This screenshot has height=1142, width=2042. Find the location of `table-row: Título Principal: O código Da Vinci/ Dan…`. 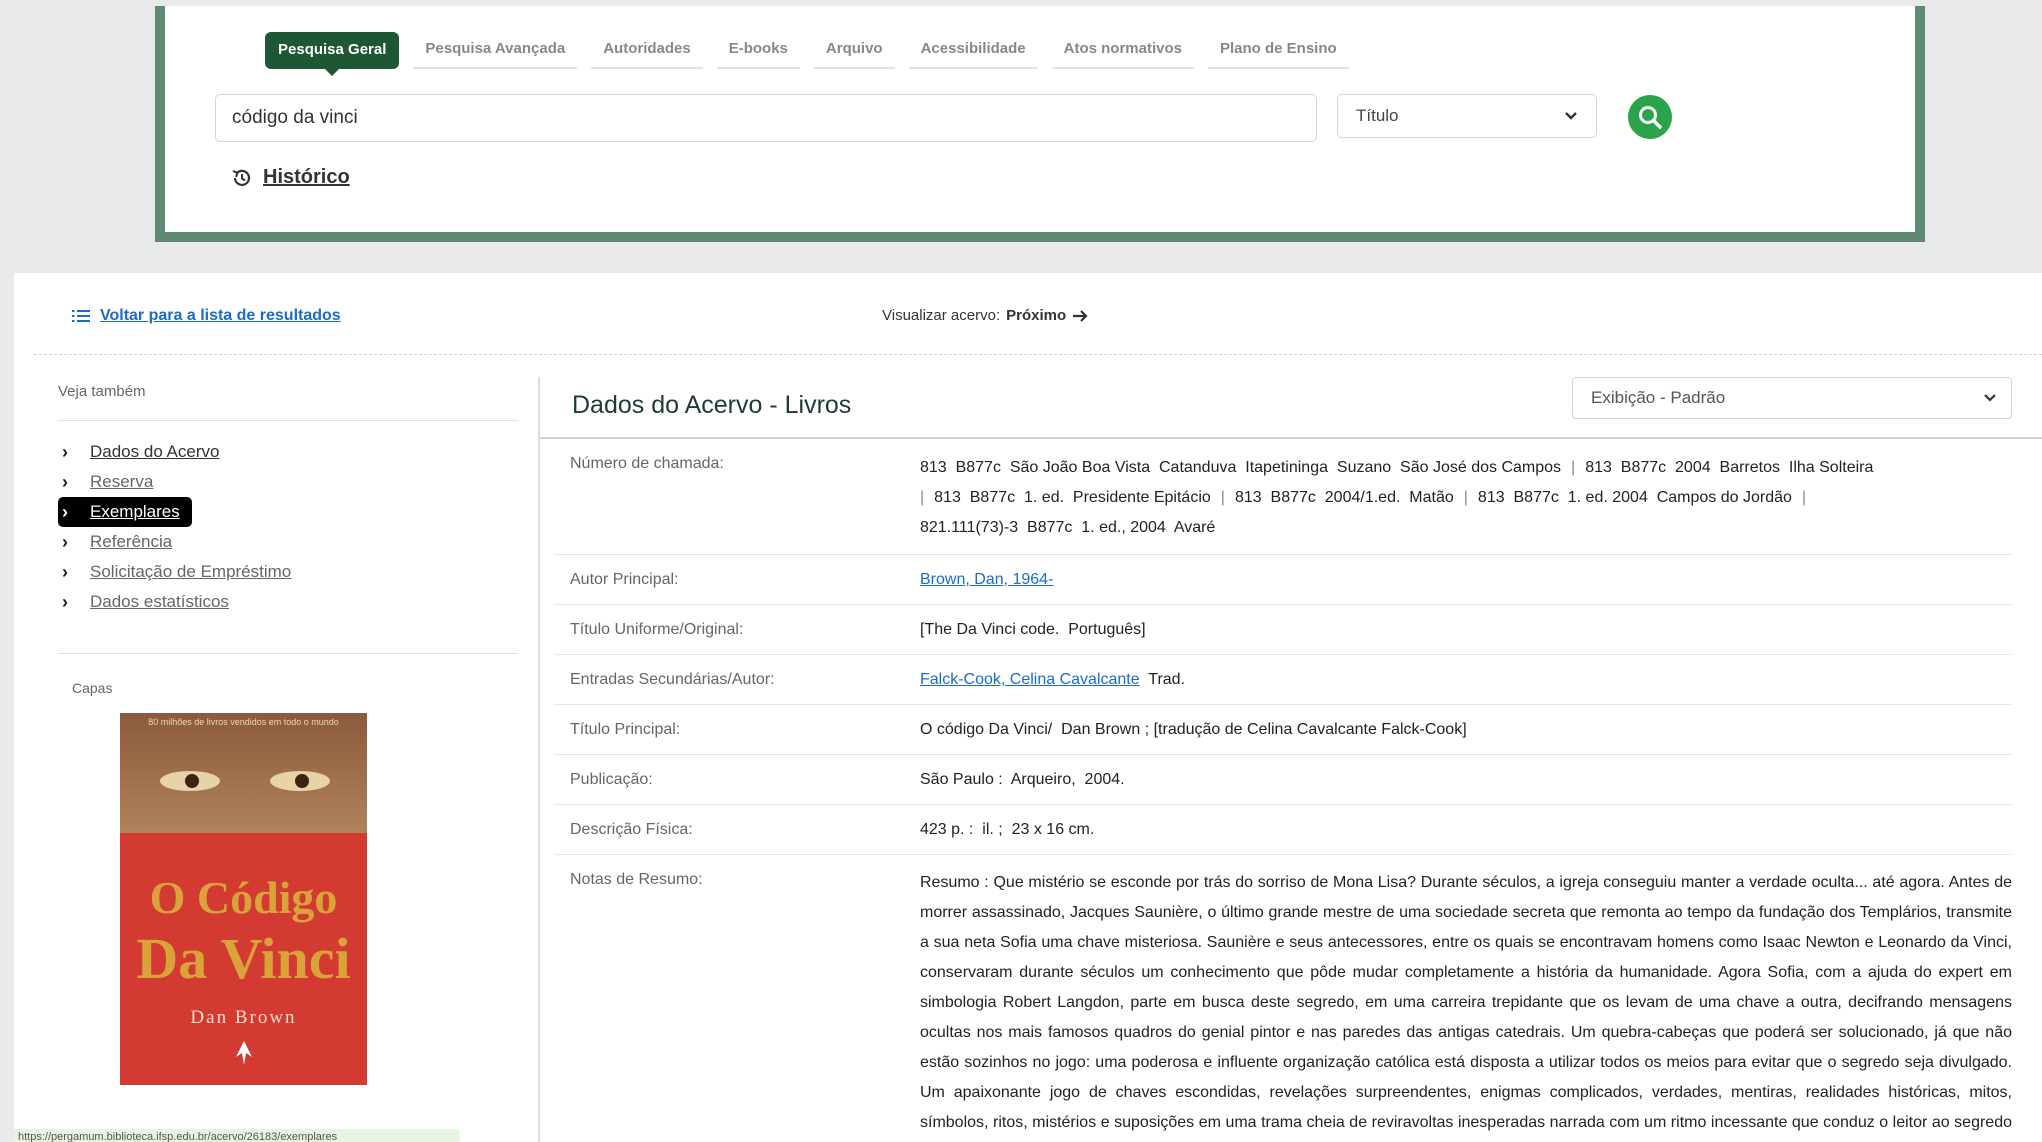

table-row: Título Principal: O código Da Vinci/ Dan… is located at coordinates (1283, 730).